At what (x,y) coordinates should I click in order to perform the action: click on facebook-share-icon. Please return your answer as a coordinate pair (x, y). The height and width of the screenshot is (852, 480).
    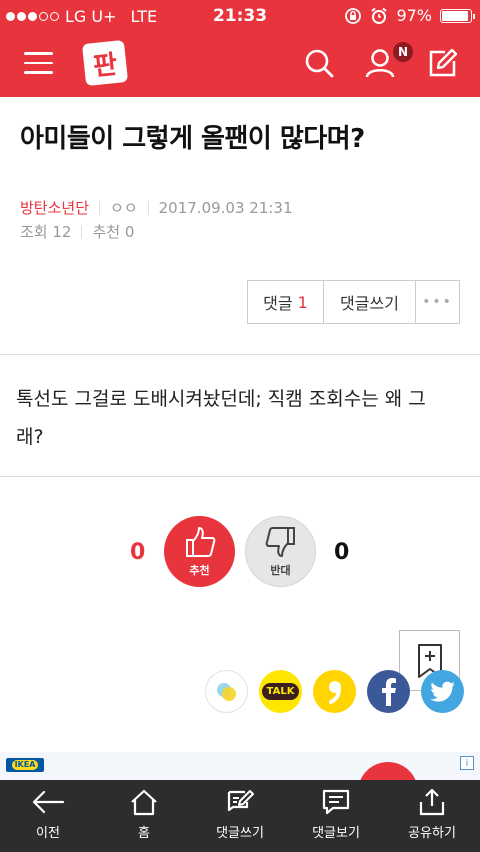
    Looking at the image, I should click on (388, 691).